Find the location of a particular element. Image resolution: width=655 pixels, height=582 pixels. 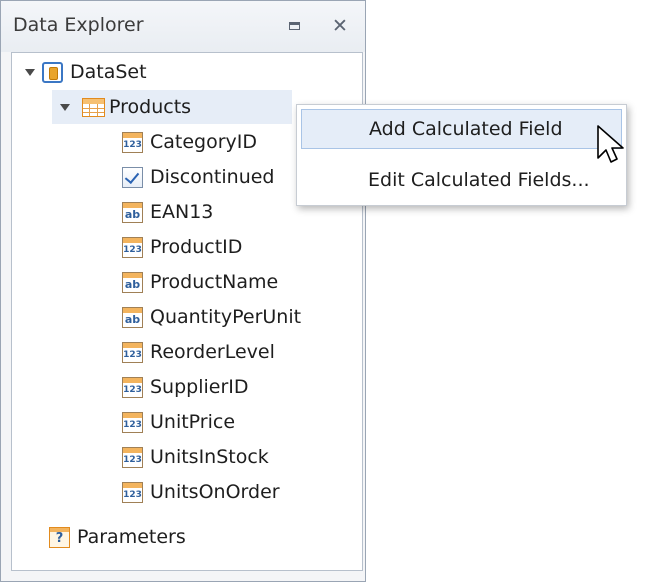

tree-node-field: UnitsOnOrder is located at coordinates (201, 492).